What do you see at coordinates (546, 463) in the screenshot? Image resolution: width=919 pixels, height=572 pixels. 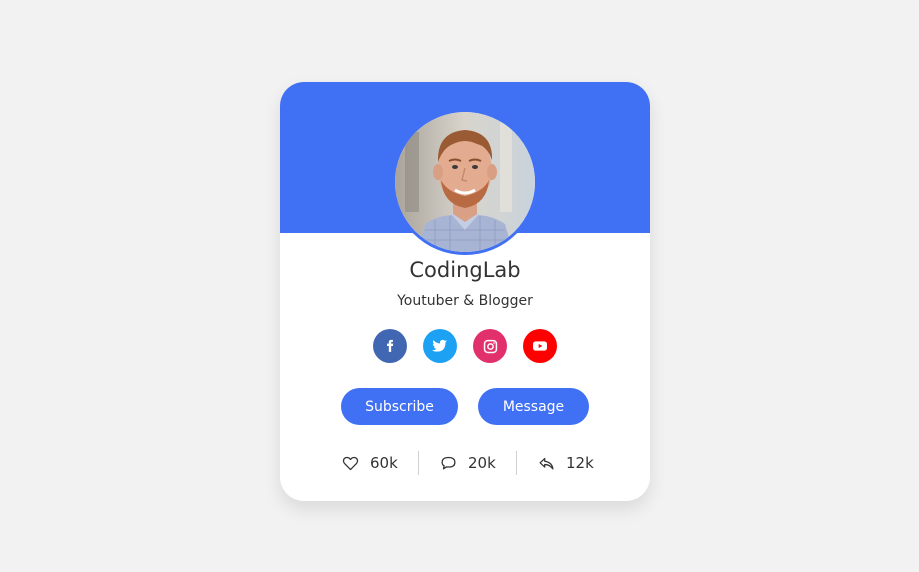 I see `share-icon` at bounding box center [546, 463].